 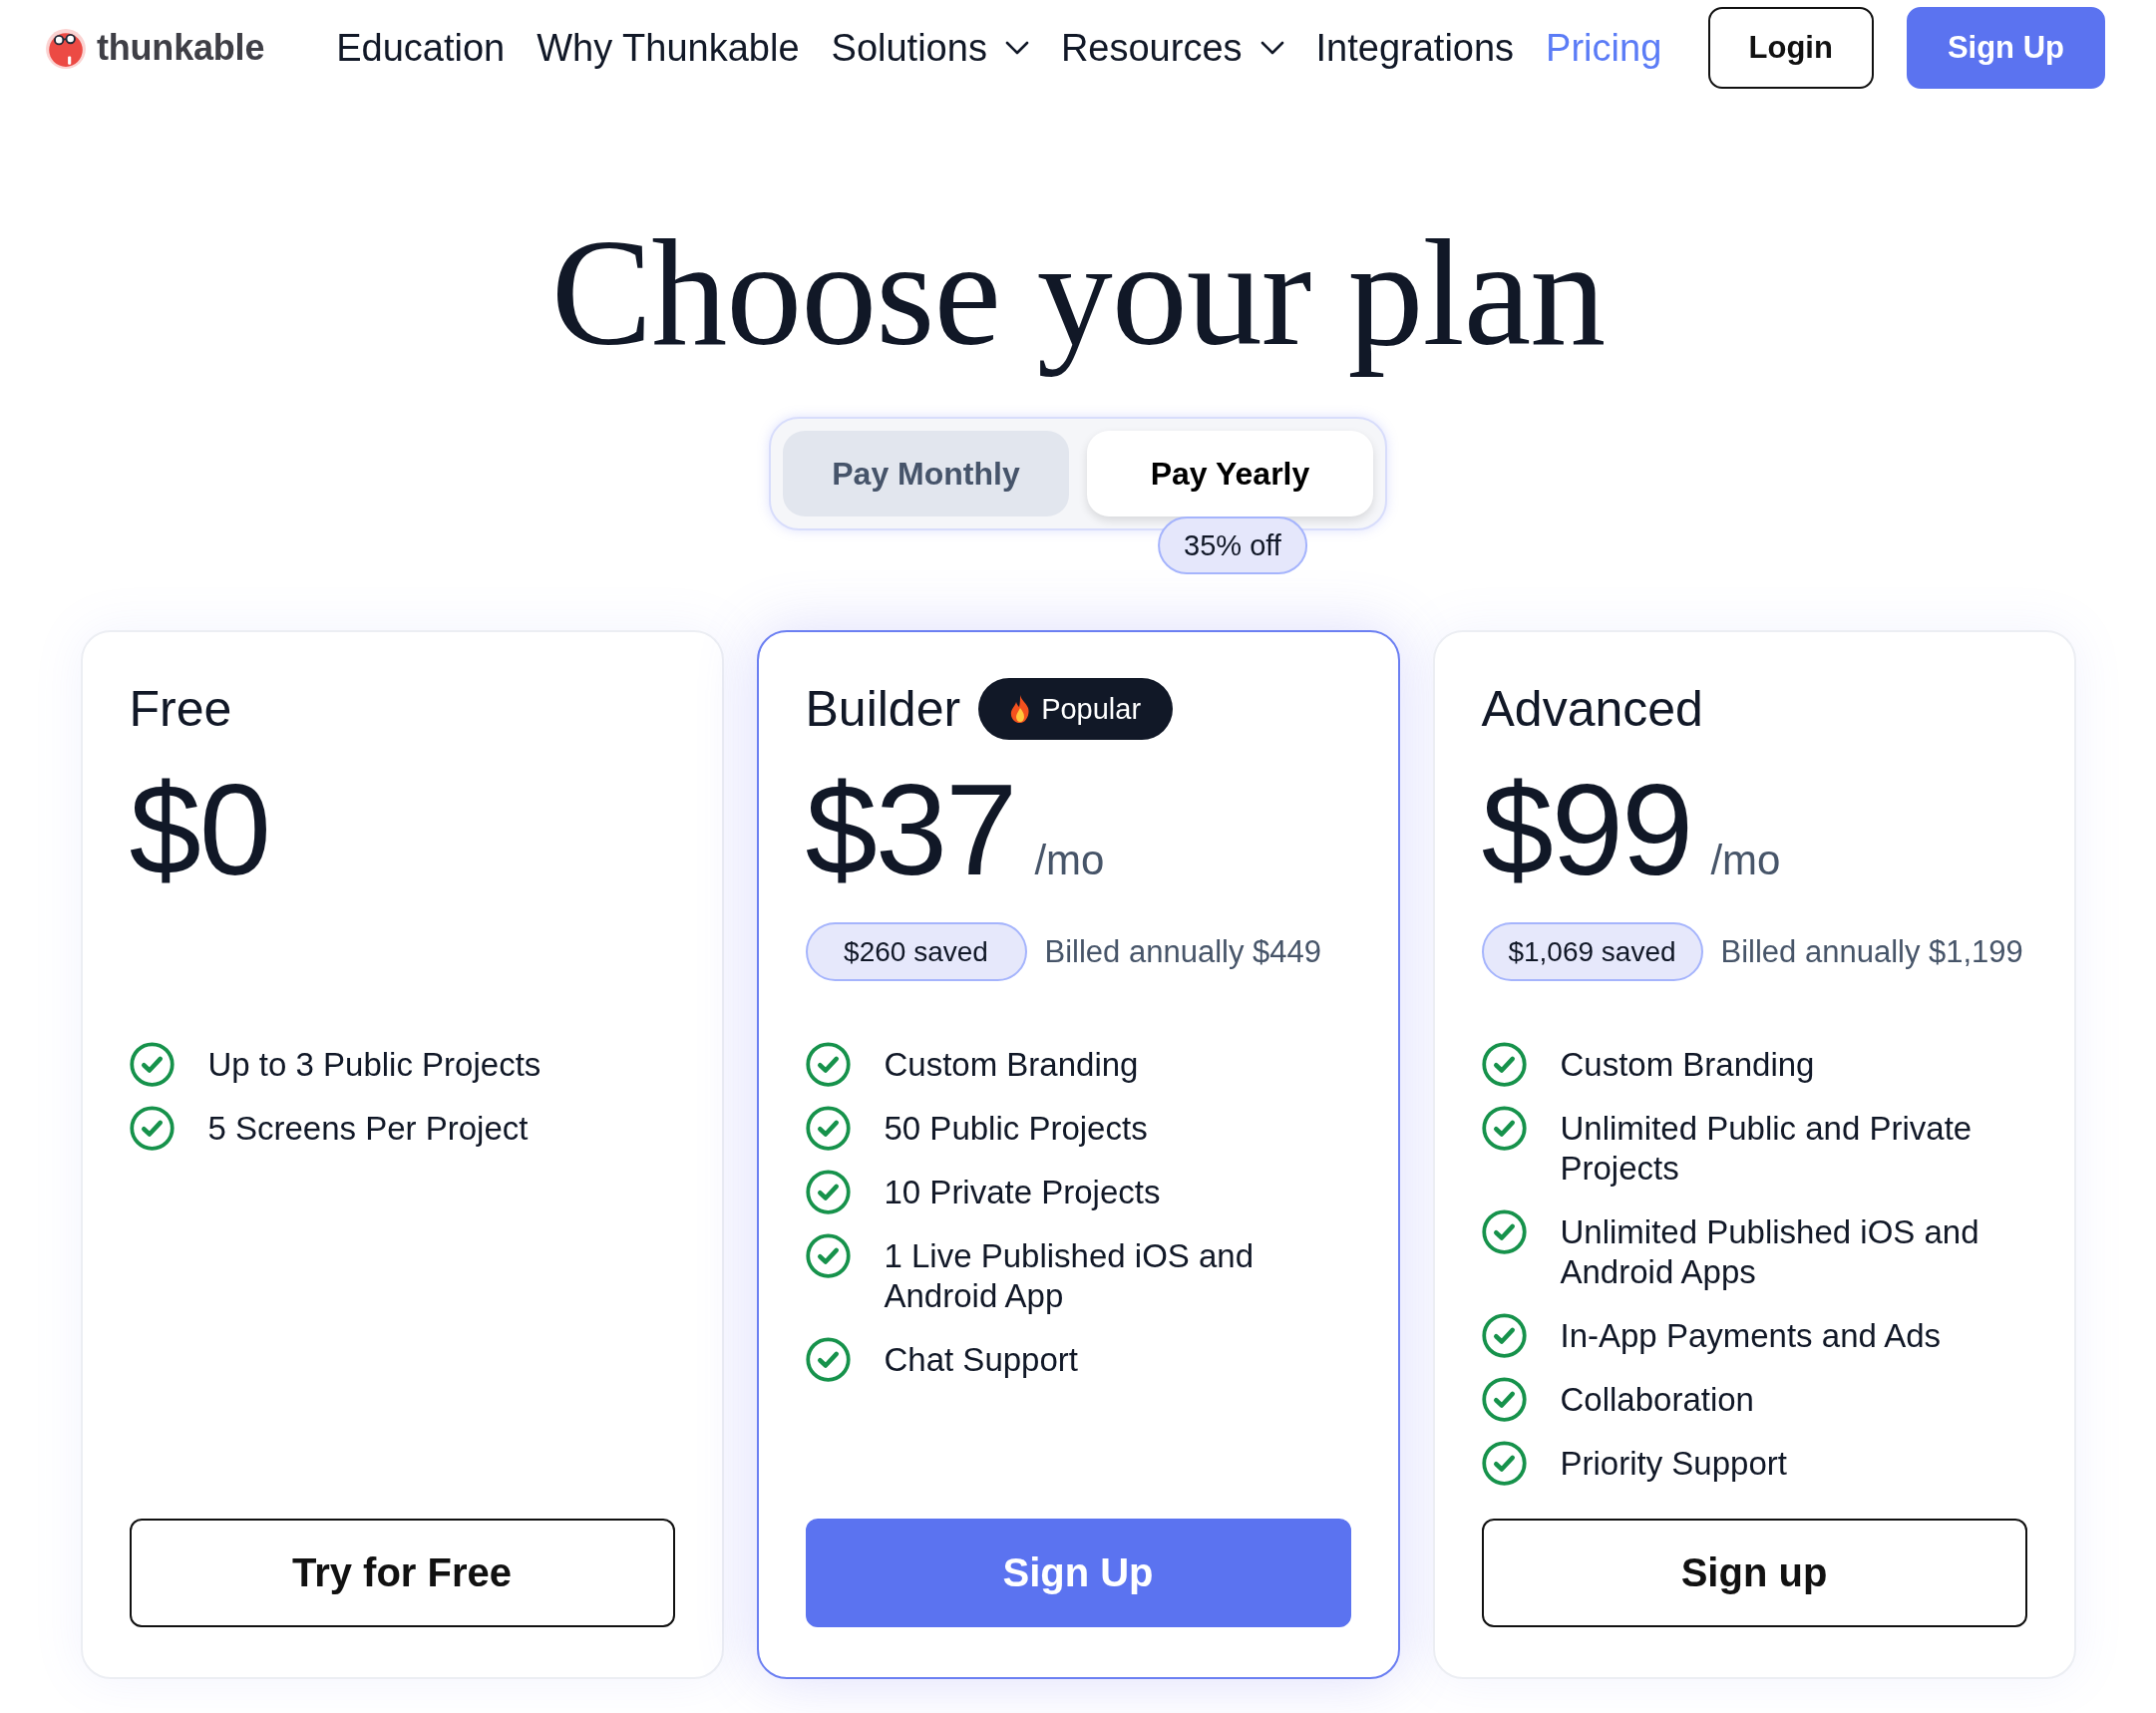 What do you see at coordinates (1592, 710) in the screenshot?
I see `plan-name: Advanced` at bounding box center [1592, 710].